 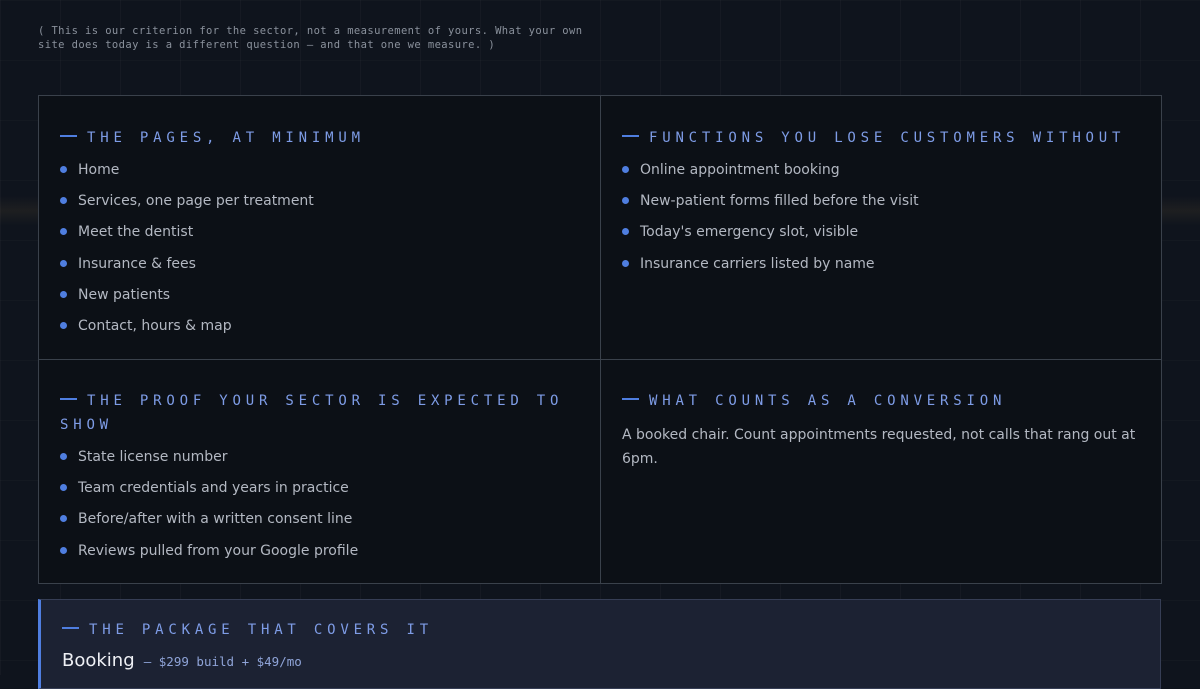 I want to click on list-item-label: Meet the dentist, so click(x=136, y=232).